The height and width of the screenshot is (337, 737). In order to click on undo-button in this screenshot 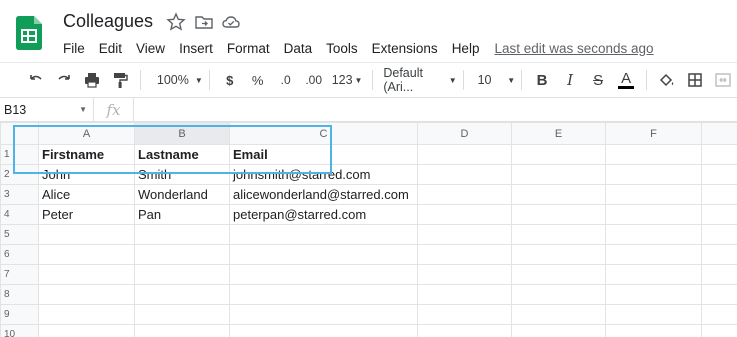, I will do `click(36, 80)`.